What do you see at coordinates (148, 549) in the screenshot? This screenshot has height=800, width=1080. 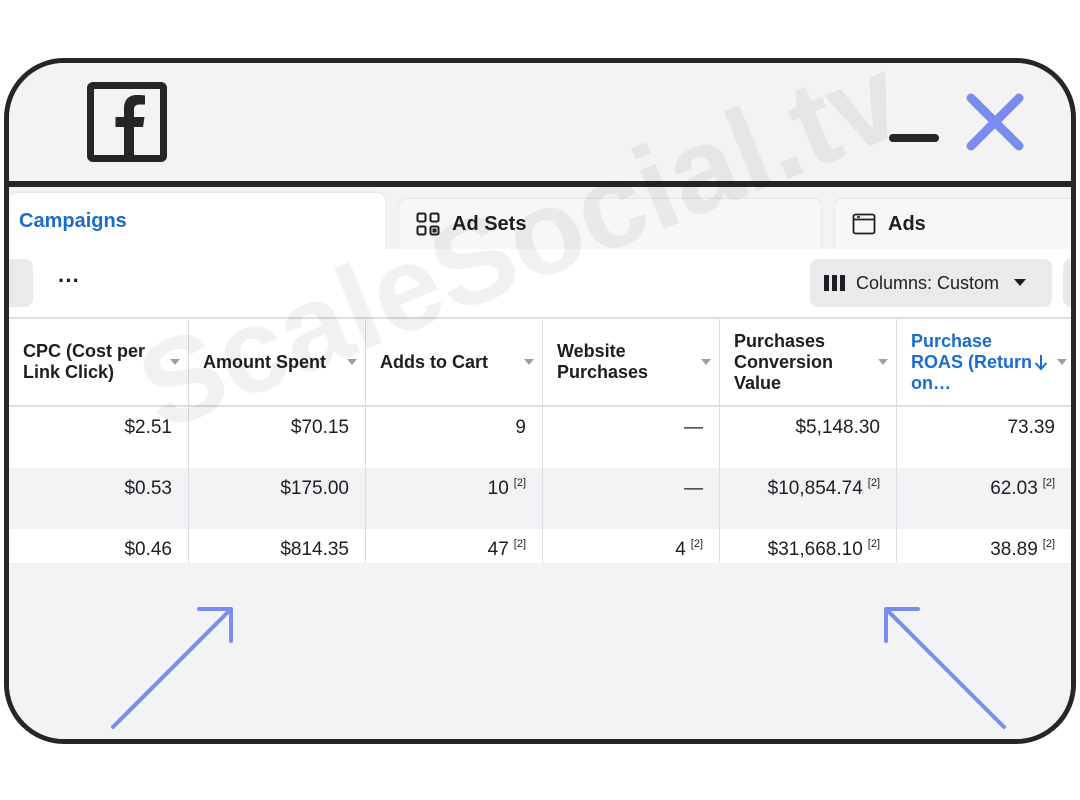 I see `cell-value: $0.46` at bounding box center [148, 549].